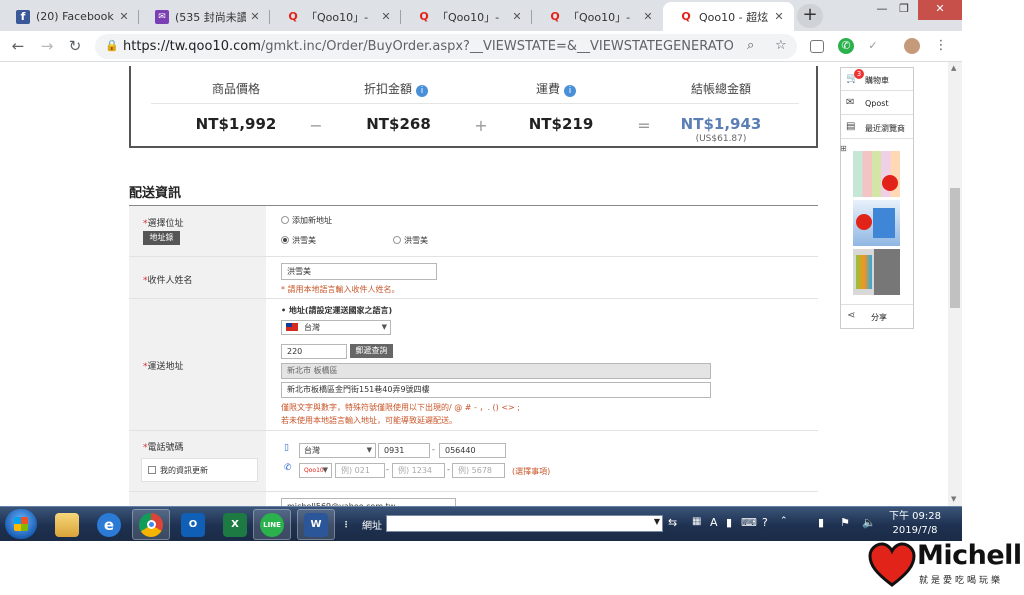  I want to click on address-option-1-radio: 洪雪美, so click(298, 240).